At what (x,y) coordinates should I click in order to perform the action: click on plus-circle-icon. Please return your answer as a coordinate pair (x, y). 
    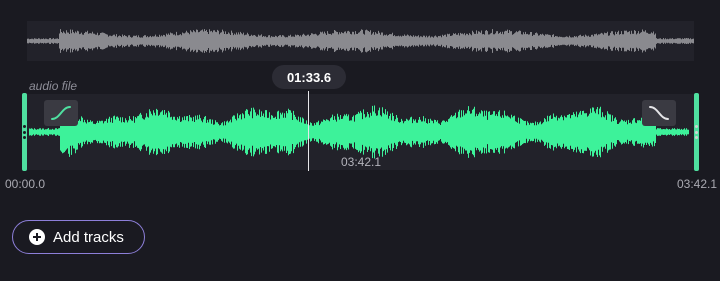
    Looking at the image, I should click on (37, 237).